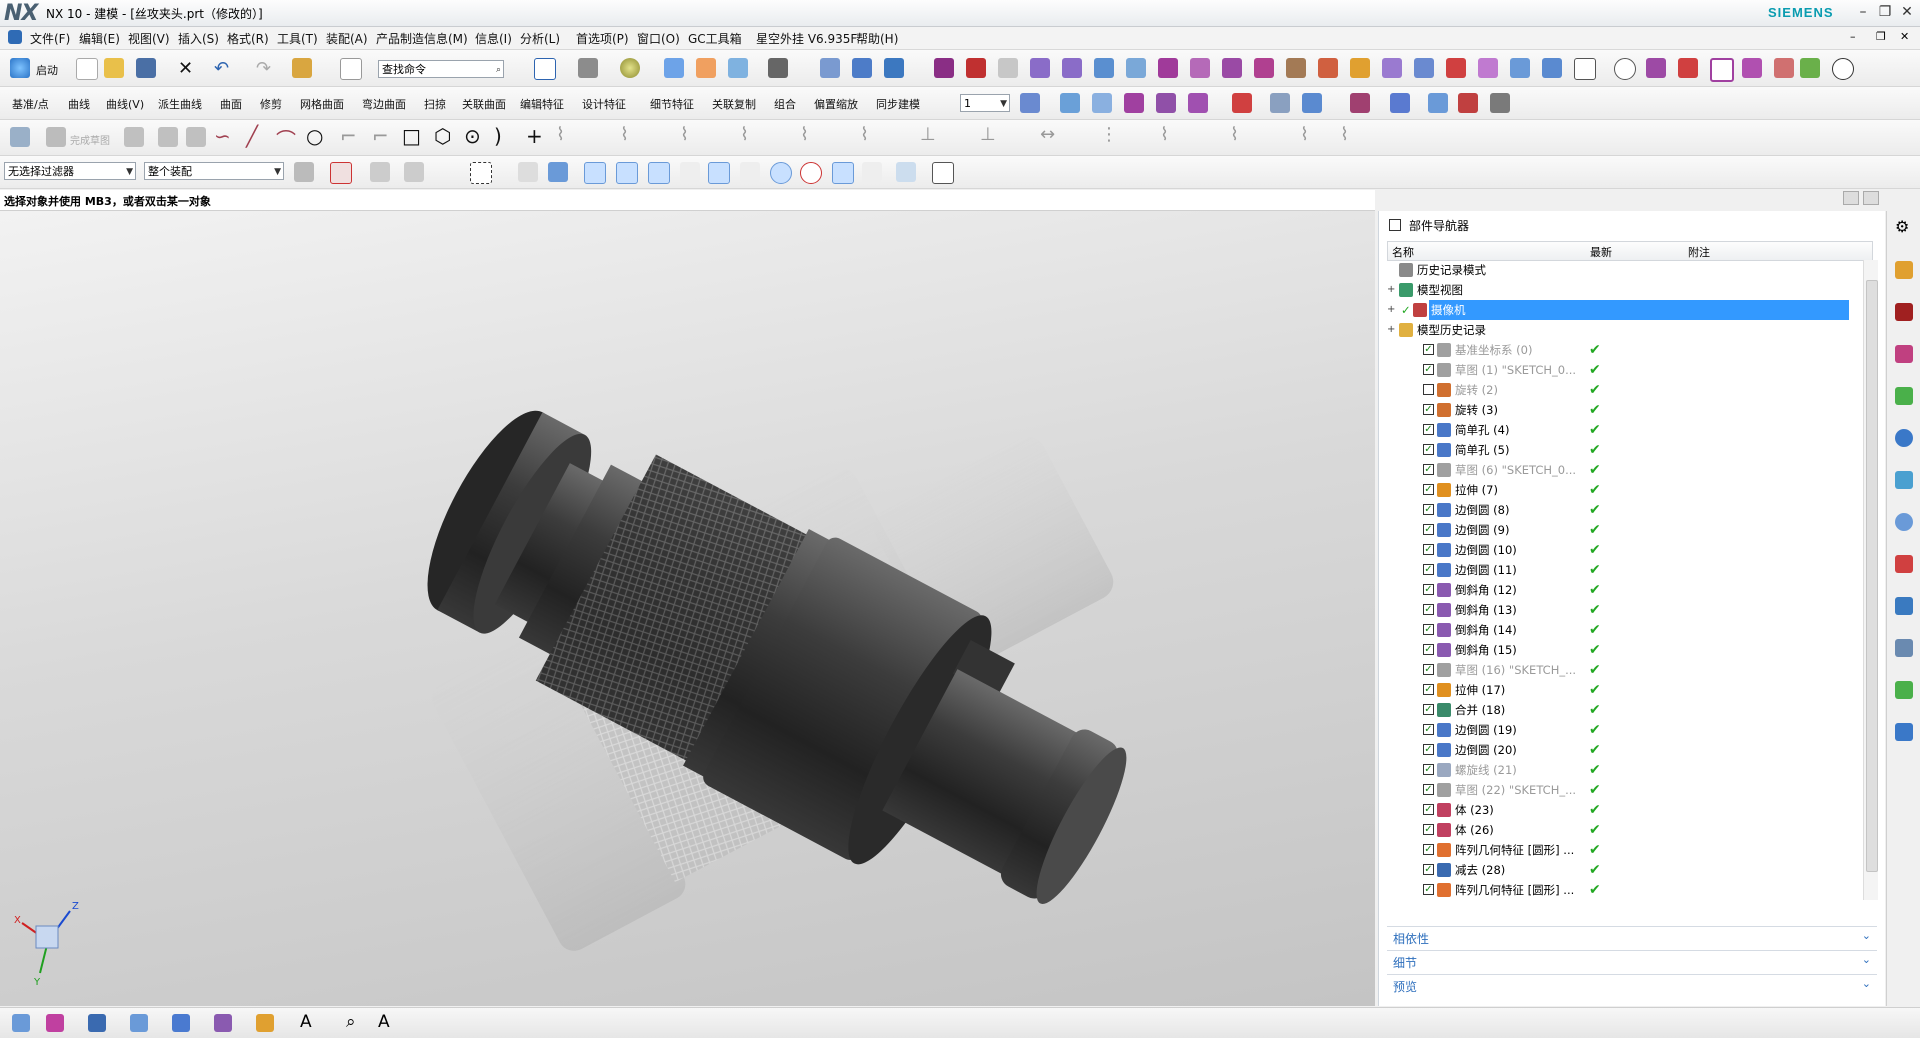  Describe the element at coordinates (1632, 936) in the screenshot. I see `panel-dependencies: 相依性 ⌄` at that location.